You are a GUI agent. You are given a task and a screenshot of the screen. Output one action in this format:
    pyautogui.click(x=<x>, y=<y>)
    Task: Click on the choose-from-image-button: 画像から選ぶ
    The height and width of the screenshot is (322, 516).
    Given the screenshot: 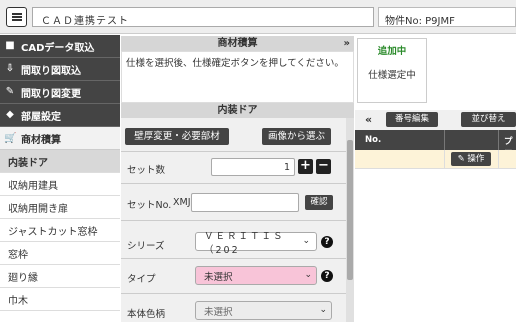 What is the action you would take?
    pyautogui.click(x=296, y=136)
    